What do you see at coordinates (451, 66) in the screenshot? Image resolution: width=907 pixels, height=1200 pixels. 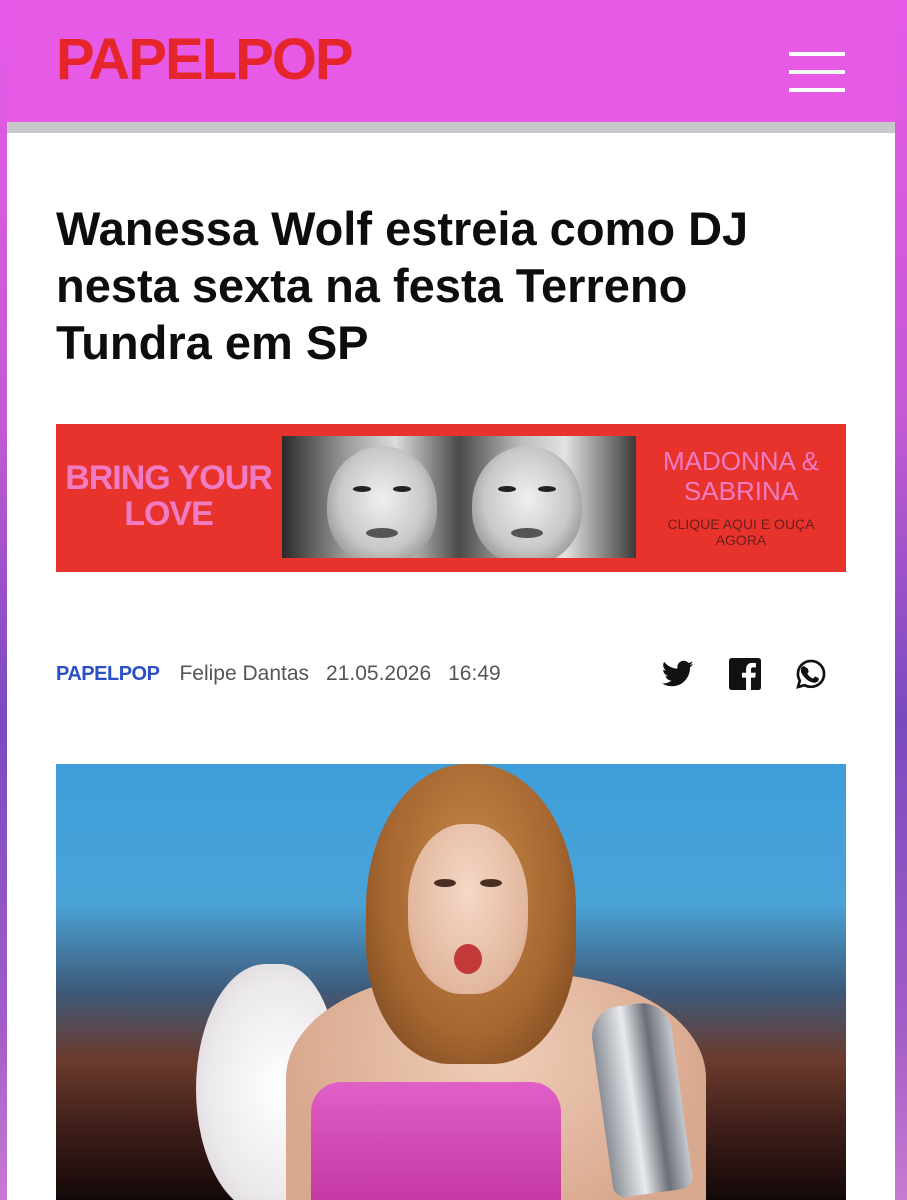 I see `site-header: PAPELPOP` at bounding box center [451, 66].